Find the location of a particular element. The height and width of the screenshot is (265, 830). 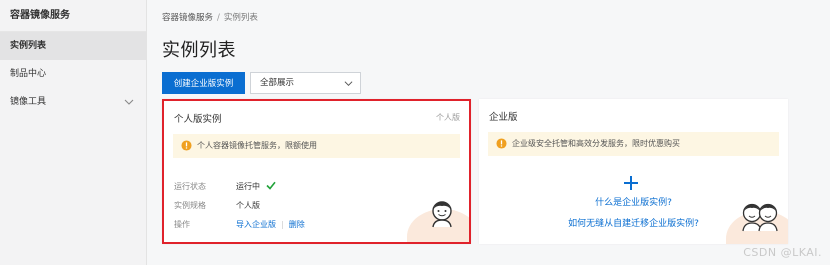

status-label: 运行状态 is located at coordinates (190, 186).